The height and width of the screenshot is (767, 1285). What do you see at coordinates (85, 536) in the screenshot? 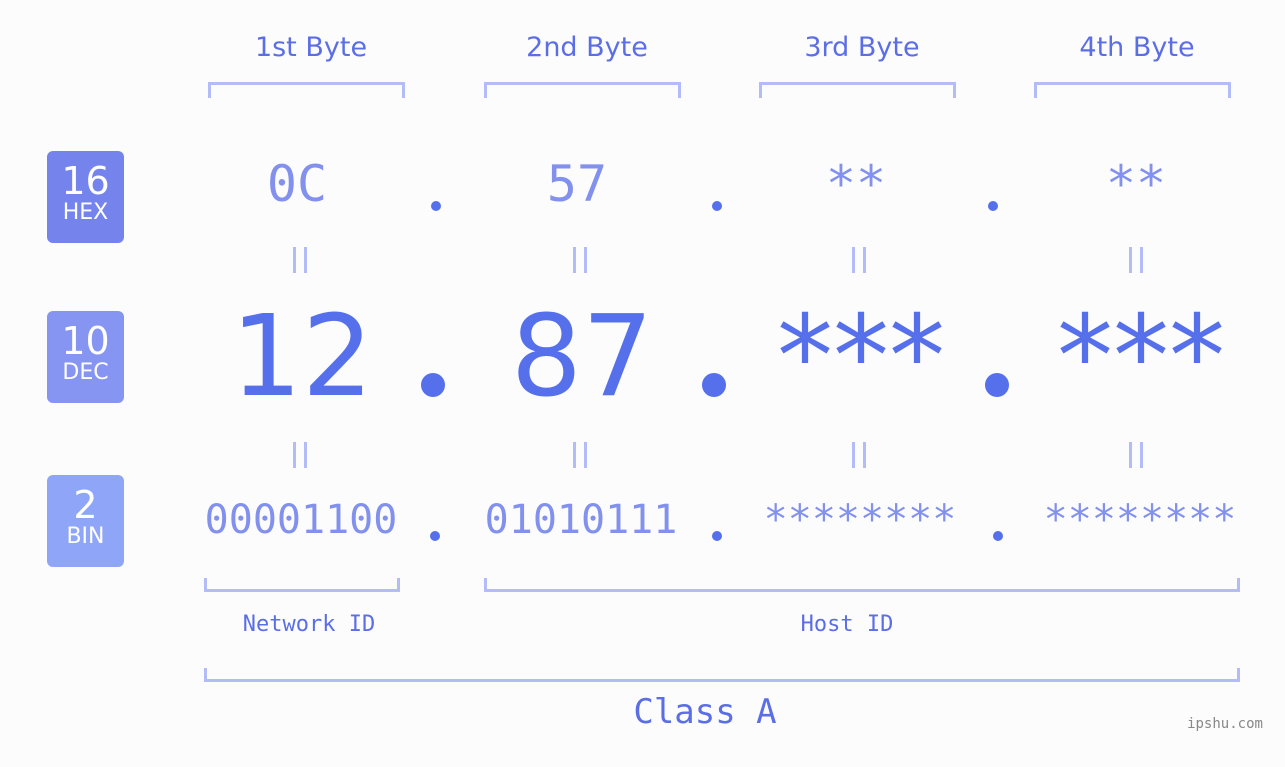
I see `bin-badge-label: BIN` at bounding box center [85, 536].